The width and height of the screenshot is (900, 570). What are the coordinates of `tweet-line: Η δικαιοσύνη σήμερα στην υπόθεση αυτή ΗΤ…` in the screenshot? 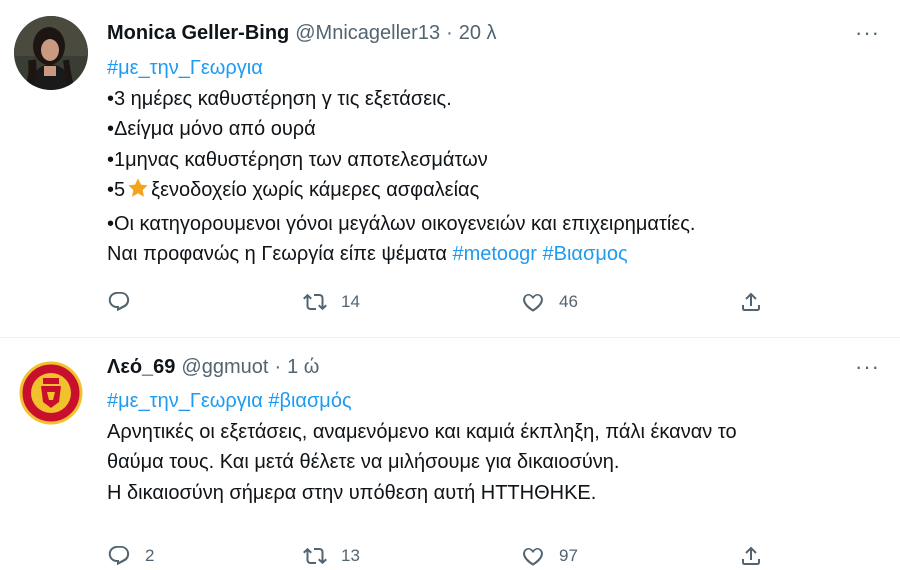 It's located at (352, 492).